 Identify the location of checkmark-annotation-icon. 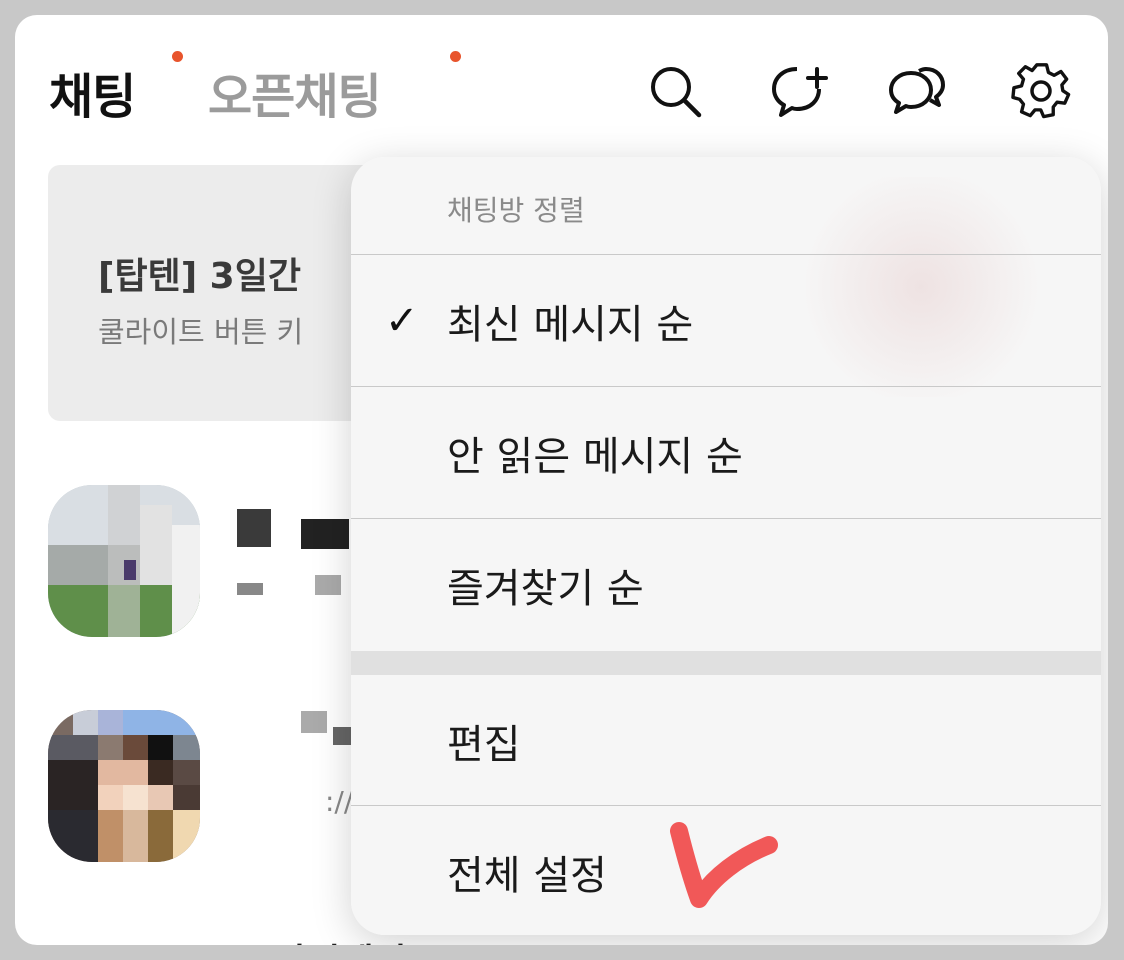
(724, 865).